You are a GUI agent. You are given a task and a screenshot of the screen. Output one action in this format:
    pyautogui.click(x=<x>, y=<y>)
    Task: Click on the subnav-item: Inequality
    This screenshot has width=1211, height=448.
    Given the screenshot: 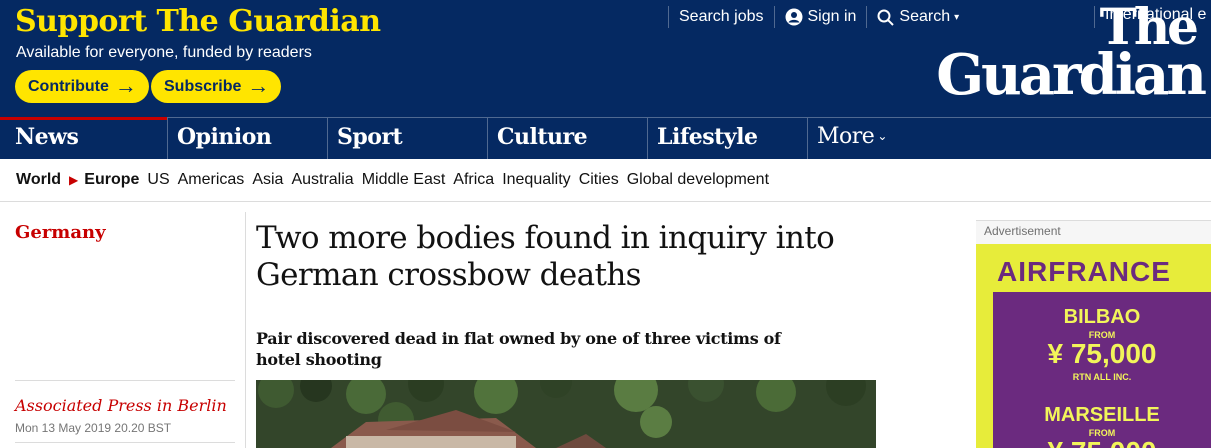 What is the action you would take?
    pyautogui.click(x=536, y=180)
    